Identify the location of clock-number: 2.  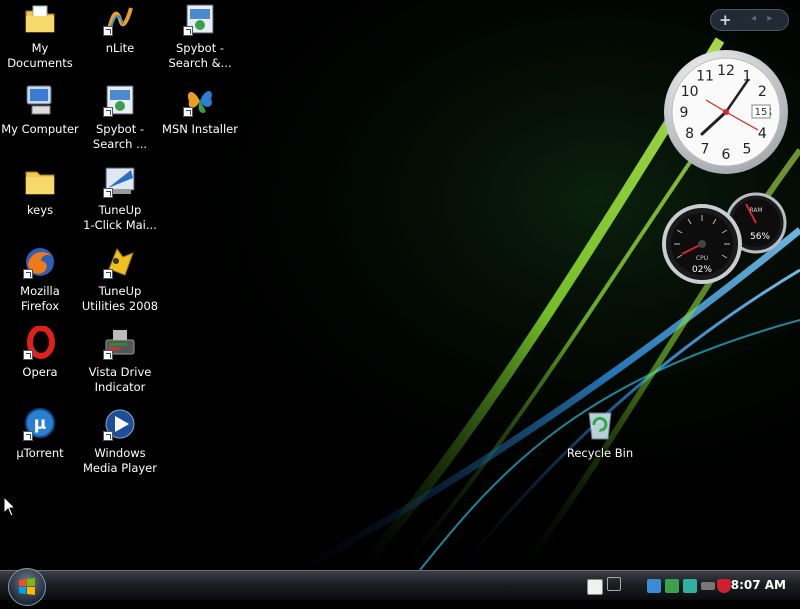
(762, 92).